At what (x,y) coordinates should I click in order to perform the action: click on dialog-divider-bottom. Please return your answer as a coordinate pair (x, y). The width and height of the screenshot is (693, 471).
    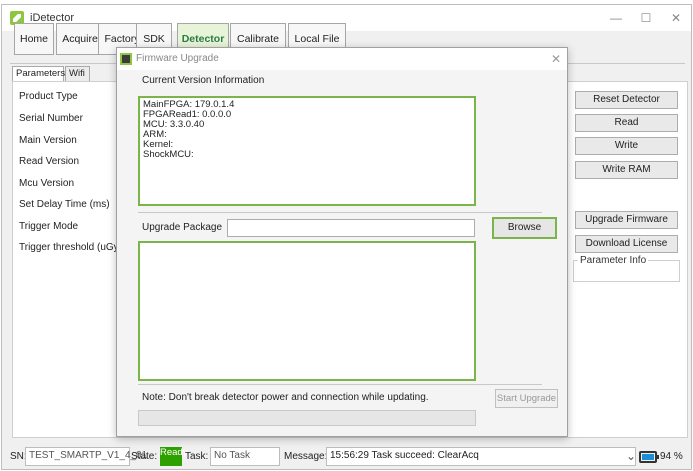
    Looking at the image, I should click on (340, 384).